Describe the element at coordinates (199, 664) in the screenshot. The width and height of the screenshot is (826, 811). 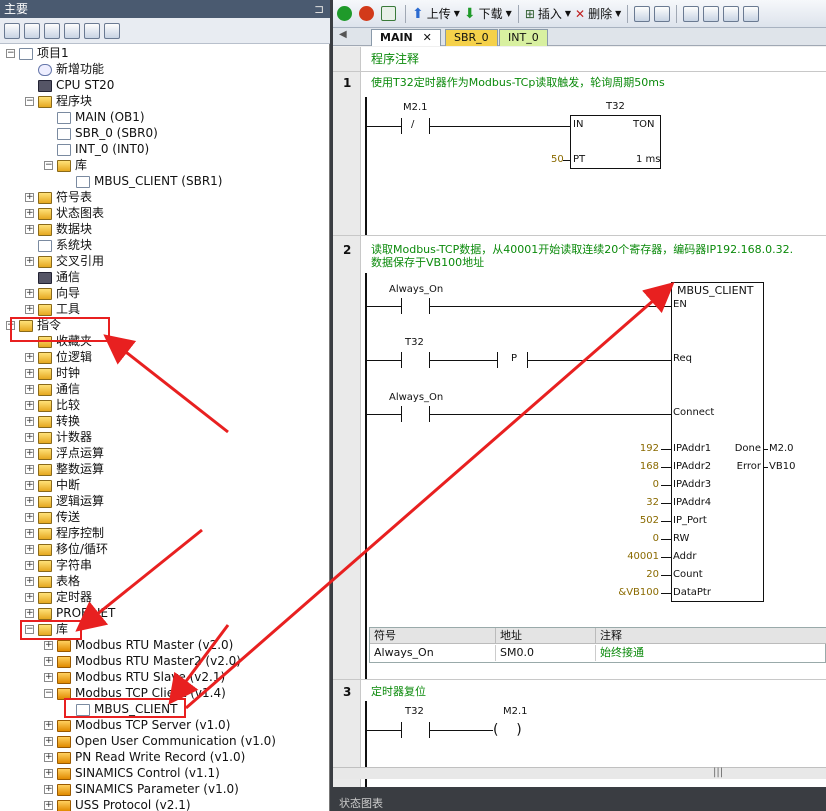
I see `arrow-to-client` at that location.